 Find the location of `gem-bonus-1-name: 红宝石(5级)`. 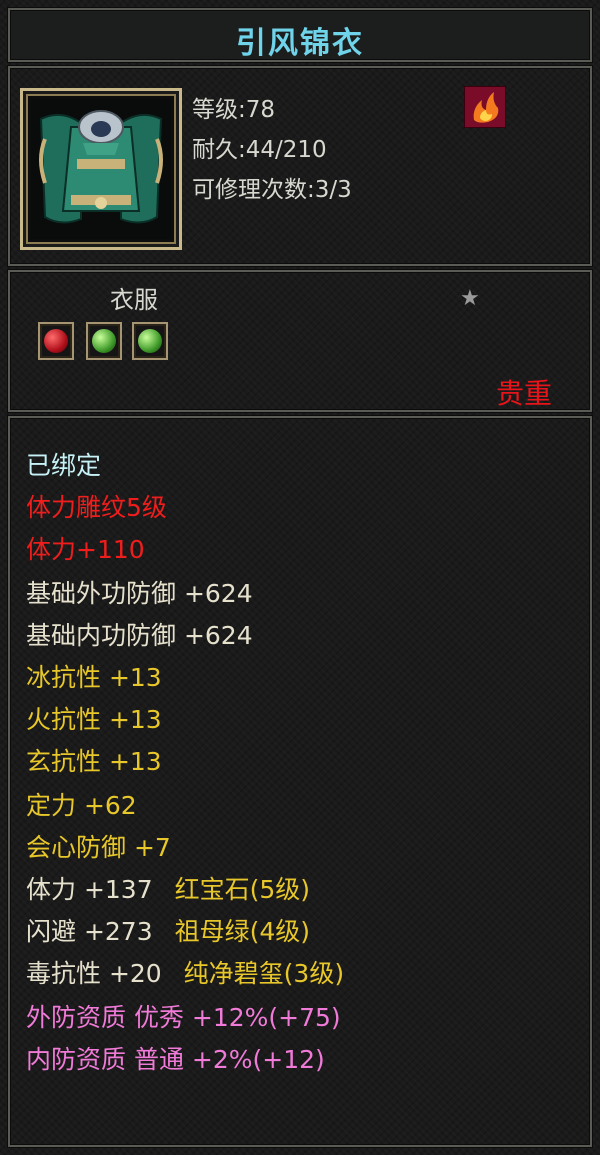

gem-bonus-1-name: 红宝石(5级) is located at coordinates (242, 889).